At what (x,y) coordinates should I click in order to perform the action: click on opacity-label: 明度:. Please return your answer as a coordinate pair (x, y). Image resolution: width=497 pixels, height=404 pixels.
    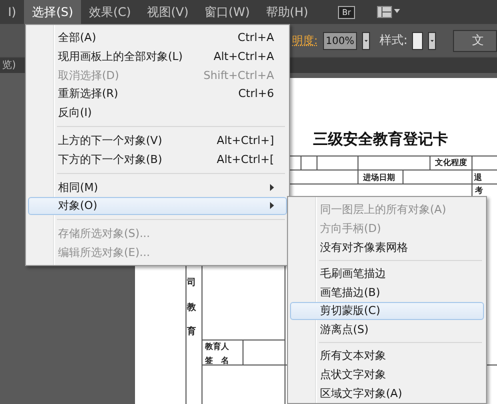
    Looking at the image, I should click on (305, 40).